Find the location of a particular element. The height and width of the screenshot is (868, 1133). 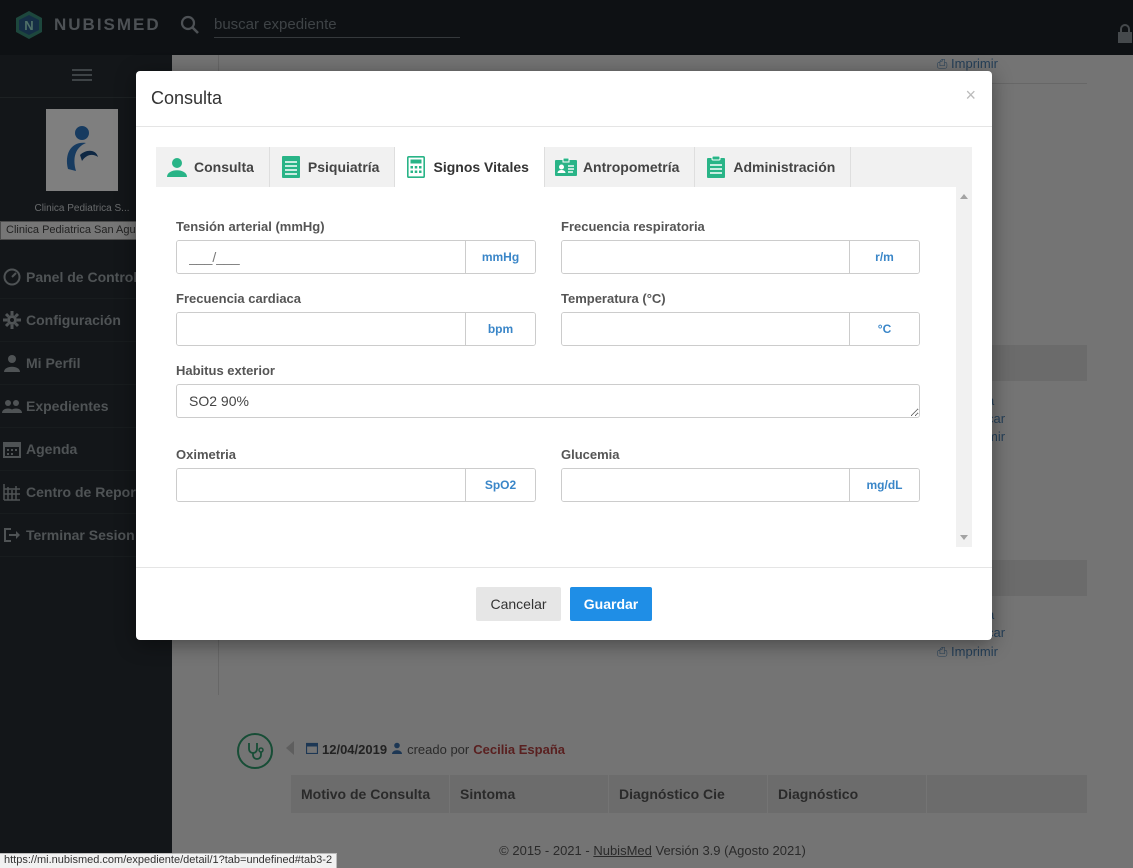

oximetria-input-group: SpO2 is located at coordinates (356, 485).